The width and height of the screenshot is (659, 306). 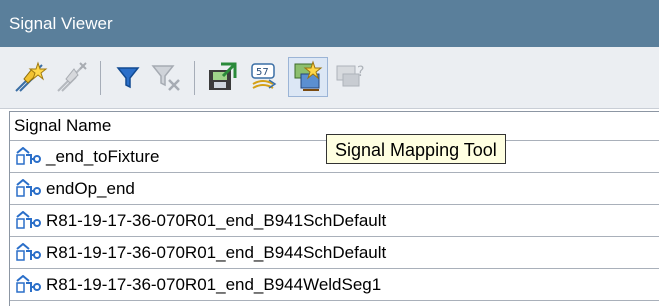 What do you see at coordinates (103, 156) in the screenshot?
I see `signal-name: _end_toFixture` at bounding box center [103, 156].